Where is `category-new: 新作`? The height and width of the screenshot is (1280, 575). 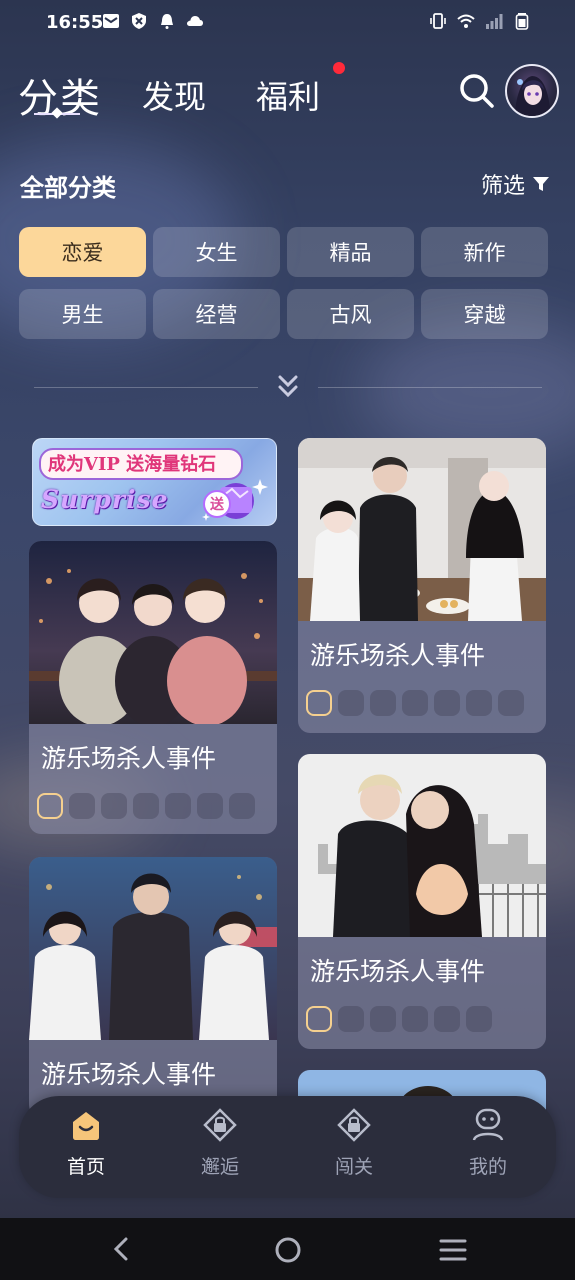
category-new: 新作 is located at coordinates (484, 252).